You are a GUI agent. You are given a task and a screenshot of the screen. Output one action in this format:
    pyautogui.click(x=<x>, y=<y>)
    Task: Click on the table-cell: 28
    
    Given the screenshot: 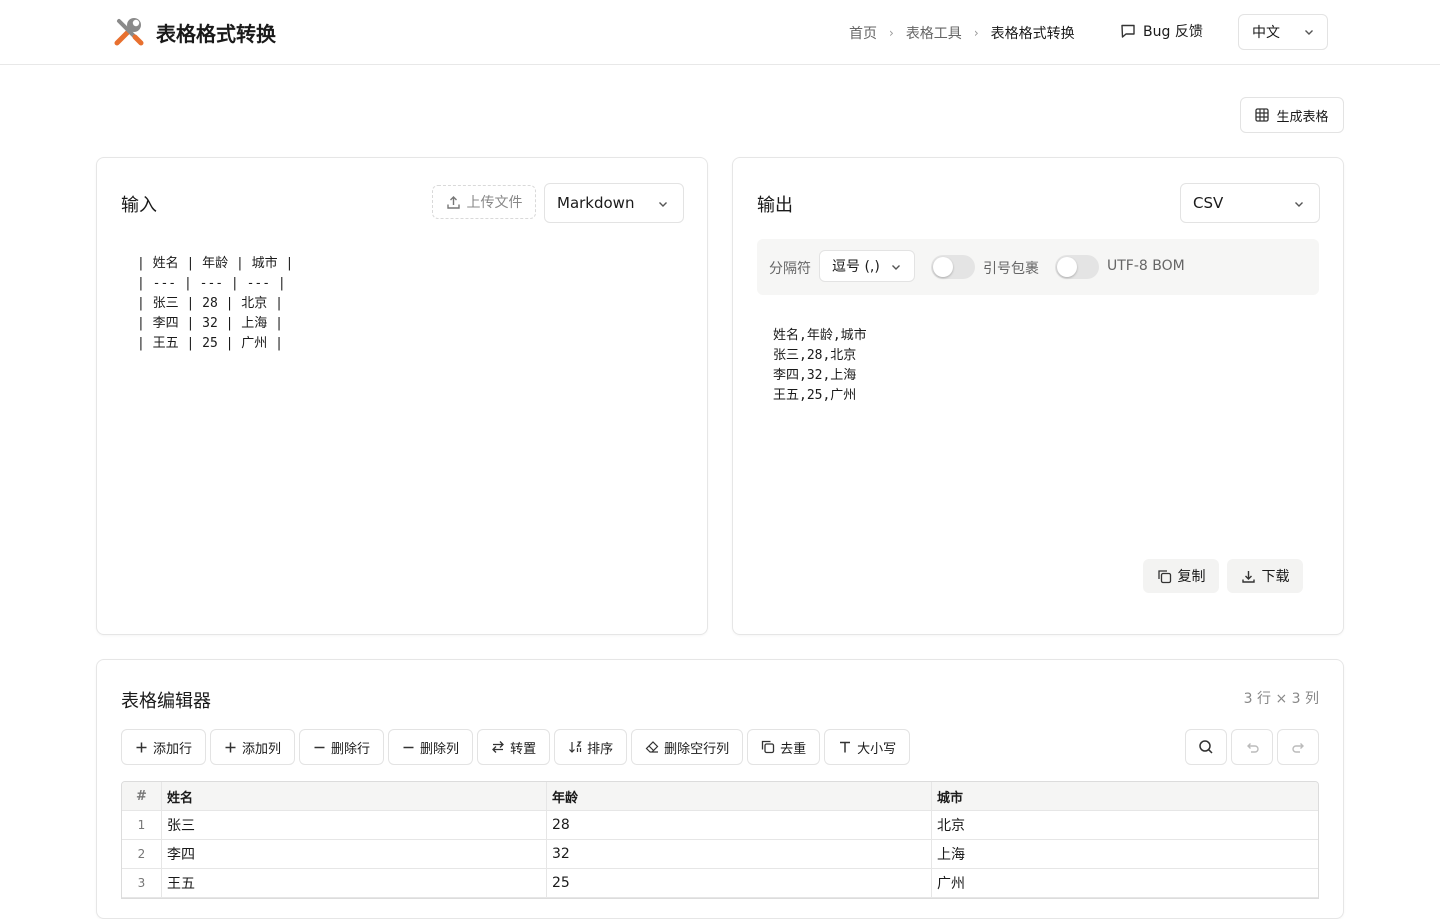 What is the action you would take?
    pyautogui.click(x=739, y=825)
    